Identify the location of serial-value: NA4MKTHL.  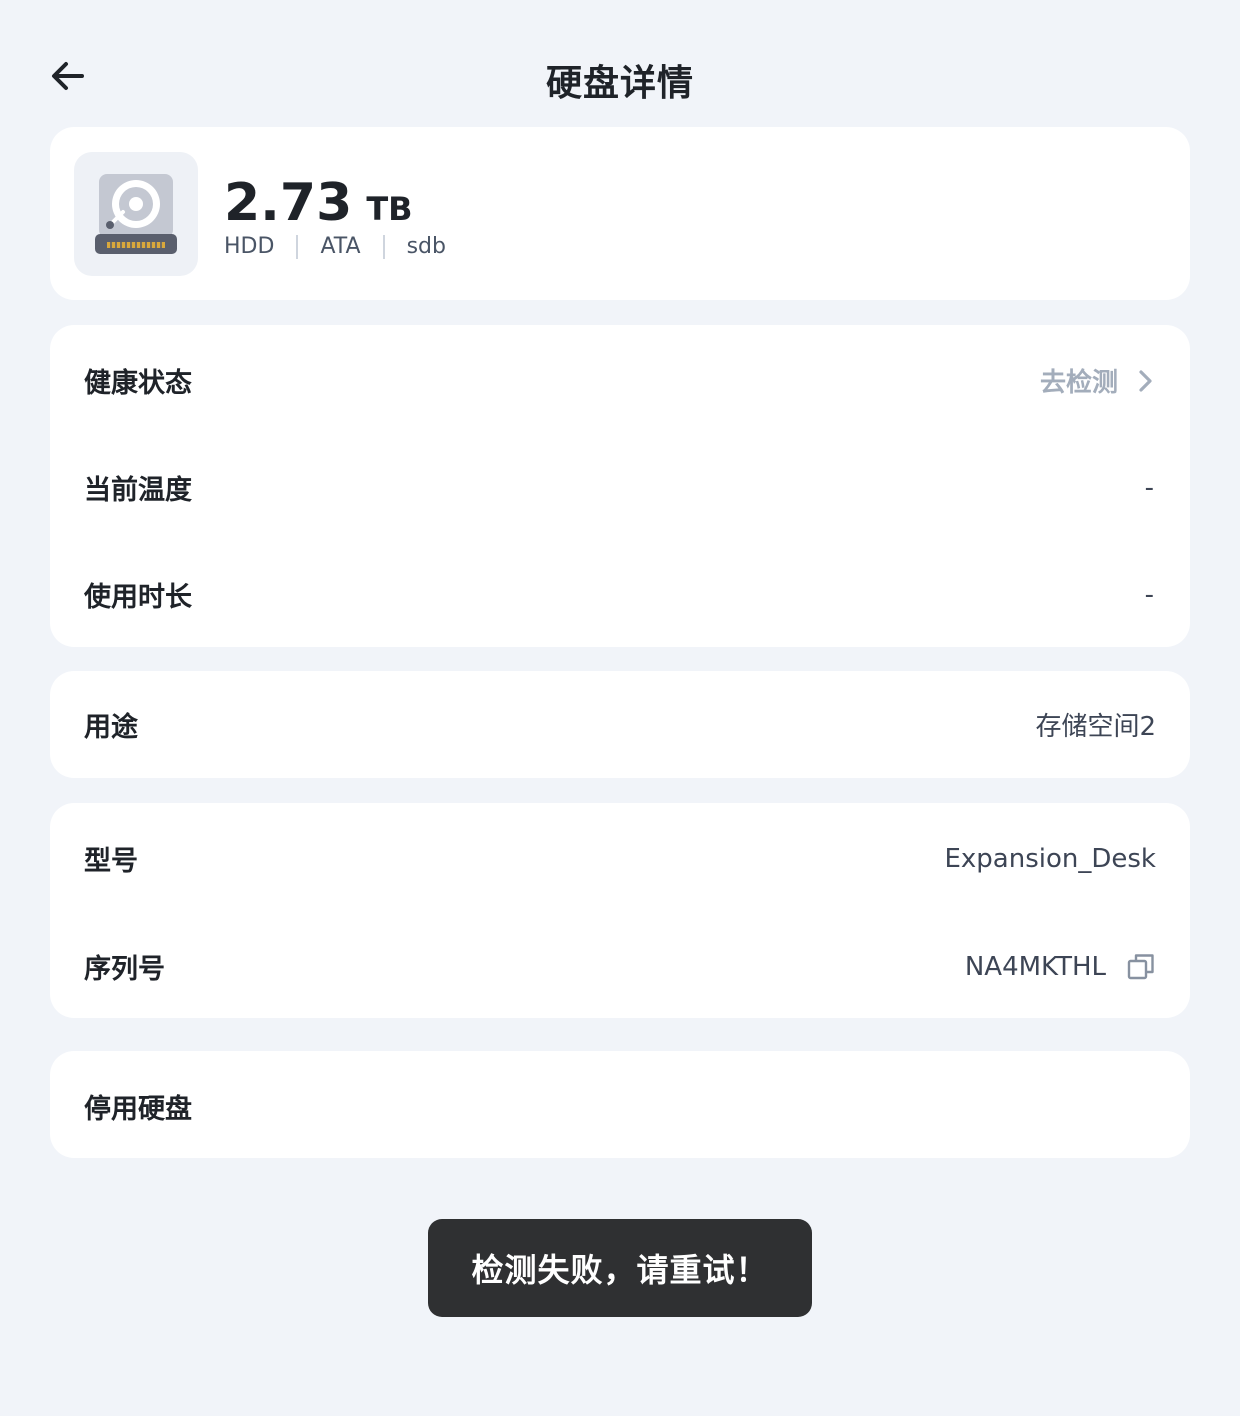
(1035, 966).